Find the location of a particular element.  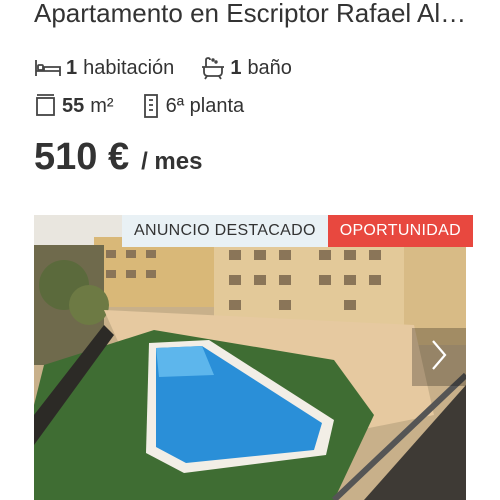

area-unit: m² is located at coordinates (102, 105).